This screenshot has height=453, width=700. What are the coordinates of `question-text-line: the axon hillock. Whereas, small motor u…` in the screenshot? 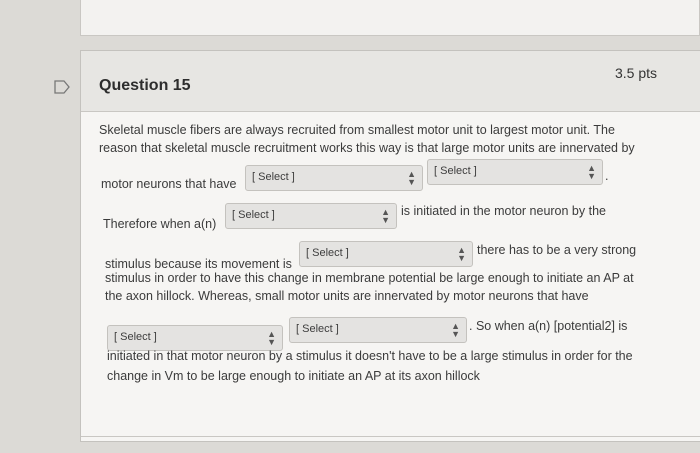 It's located at (347, 296).